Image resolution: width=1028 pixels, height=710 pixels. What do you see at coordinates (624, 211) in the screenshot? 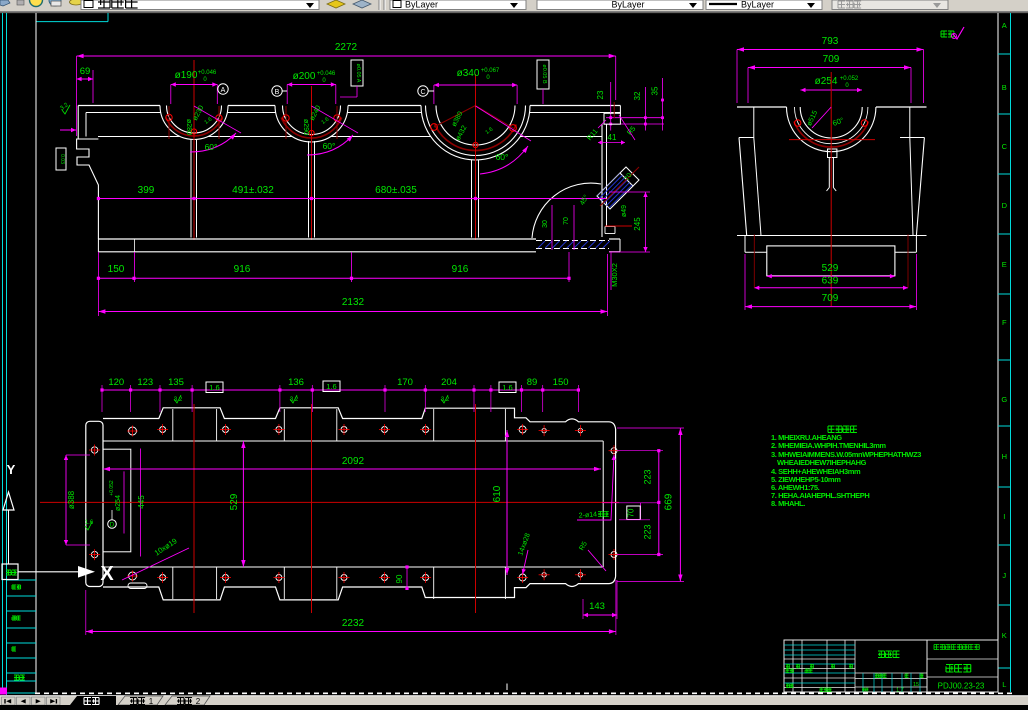
I see `svg-text: ø49` at bounding box center [624, 211].